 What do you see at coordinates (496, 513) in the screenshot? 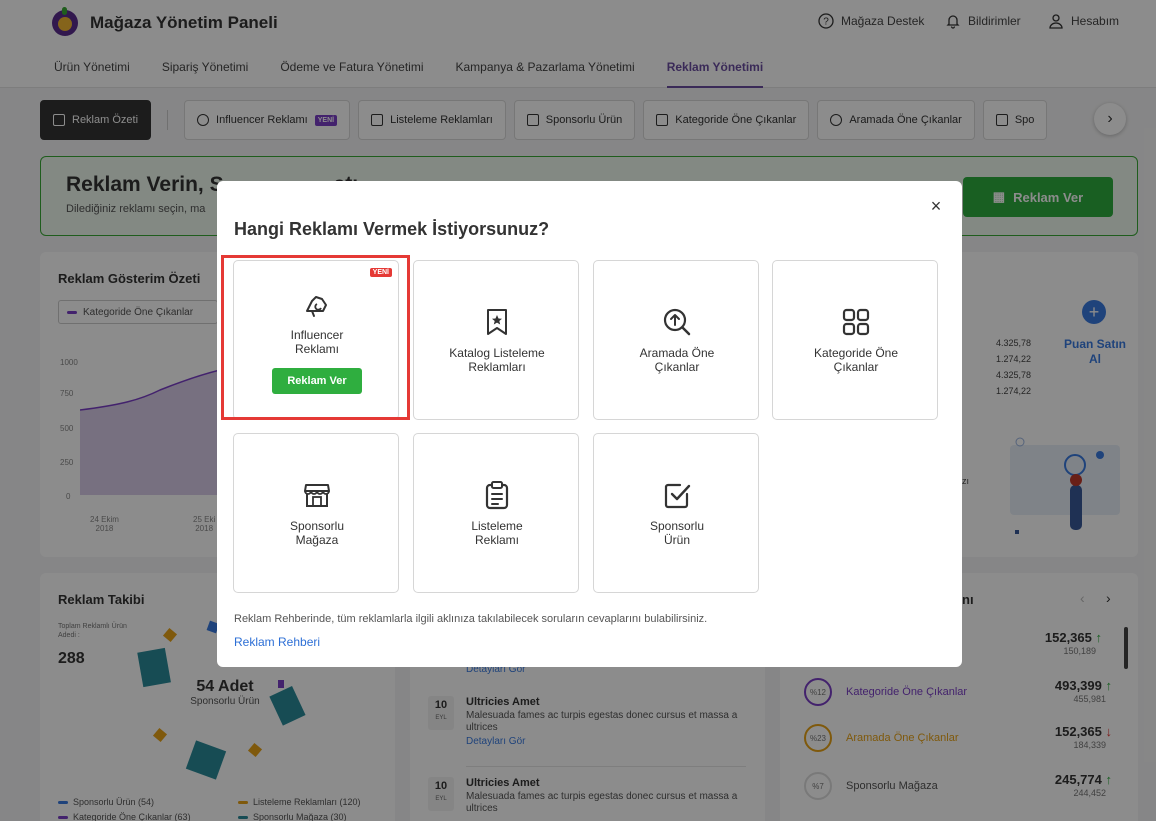
I see `card-listing-ad: Listeleme Reklamı` at bounding box center [496, 513].